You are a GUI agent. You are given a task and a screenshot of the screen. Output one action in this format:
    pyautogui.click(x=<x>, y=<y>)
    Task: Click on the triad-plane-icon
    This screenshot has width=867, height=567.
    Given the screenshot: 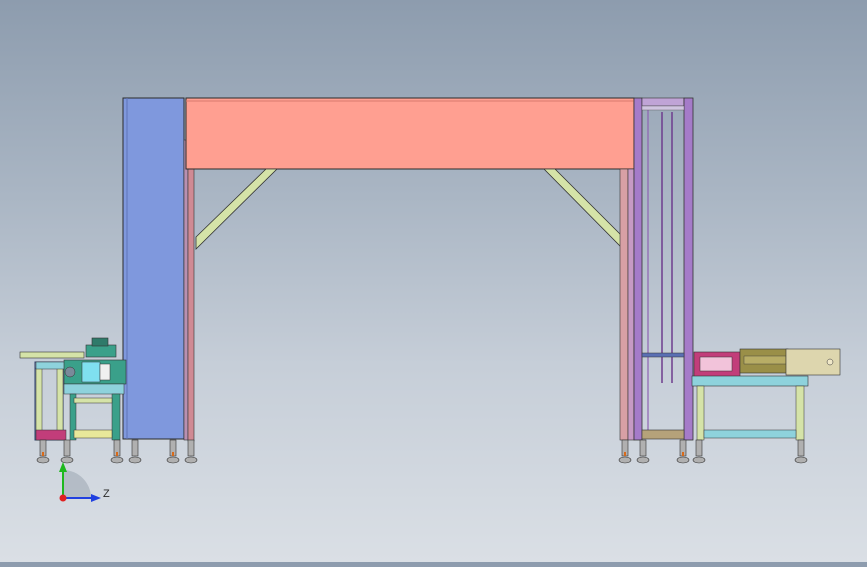 What is the action you would take?
    pyautogui.click(x=77, y=484)
    